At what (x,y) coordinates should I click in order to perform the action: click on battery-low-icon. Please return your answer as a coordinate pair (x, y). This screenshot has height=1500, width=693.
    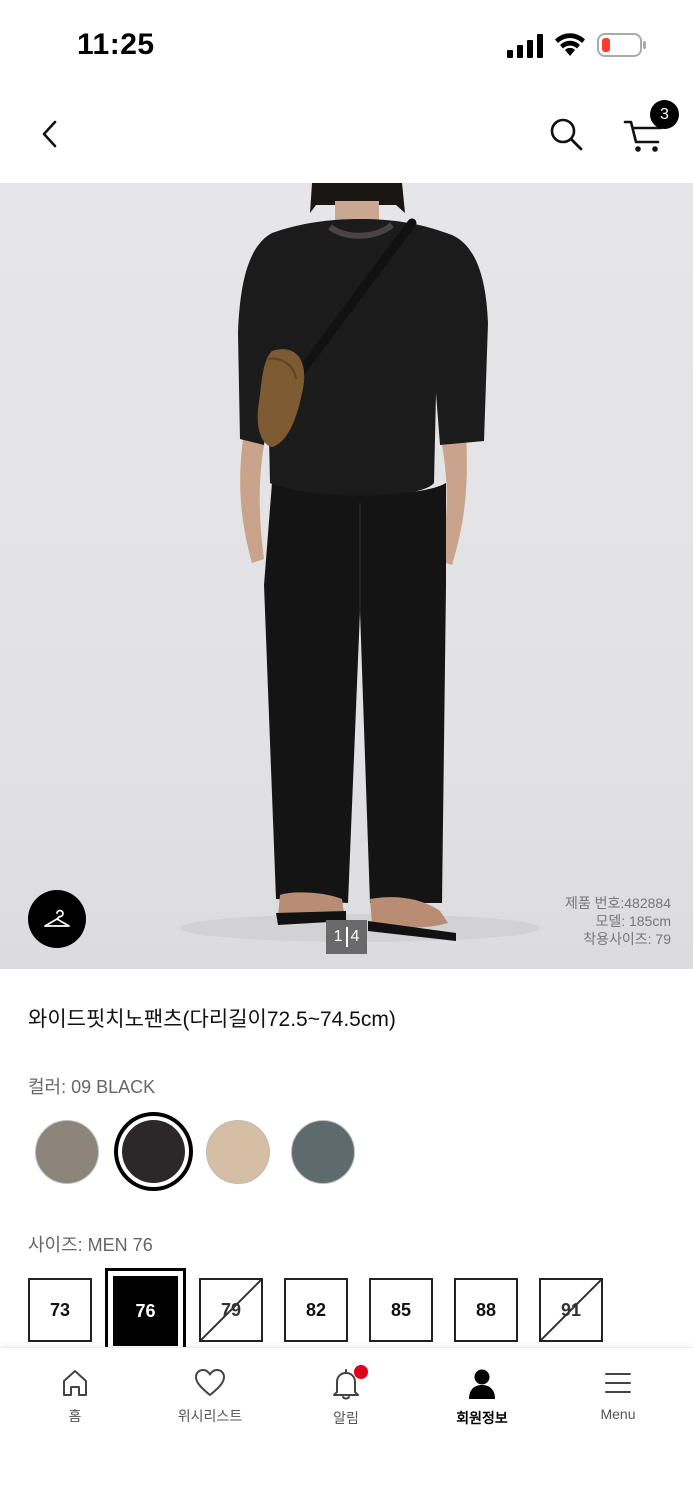
    Looking at the image, I should click on (621, 45).